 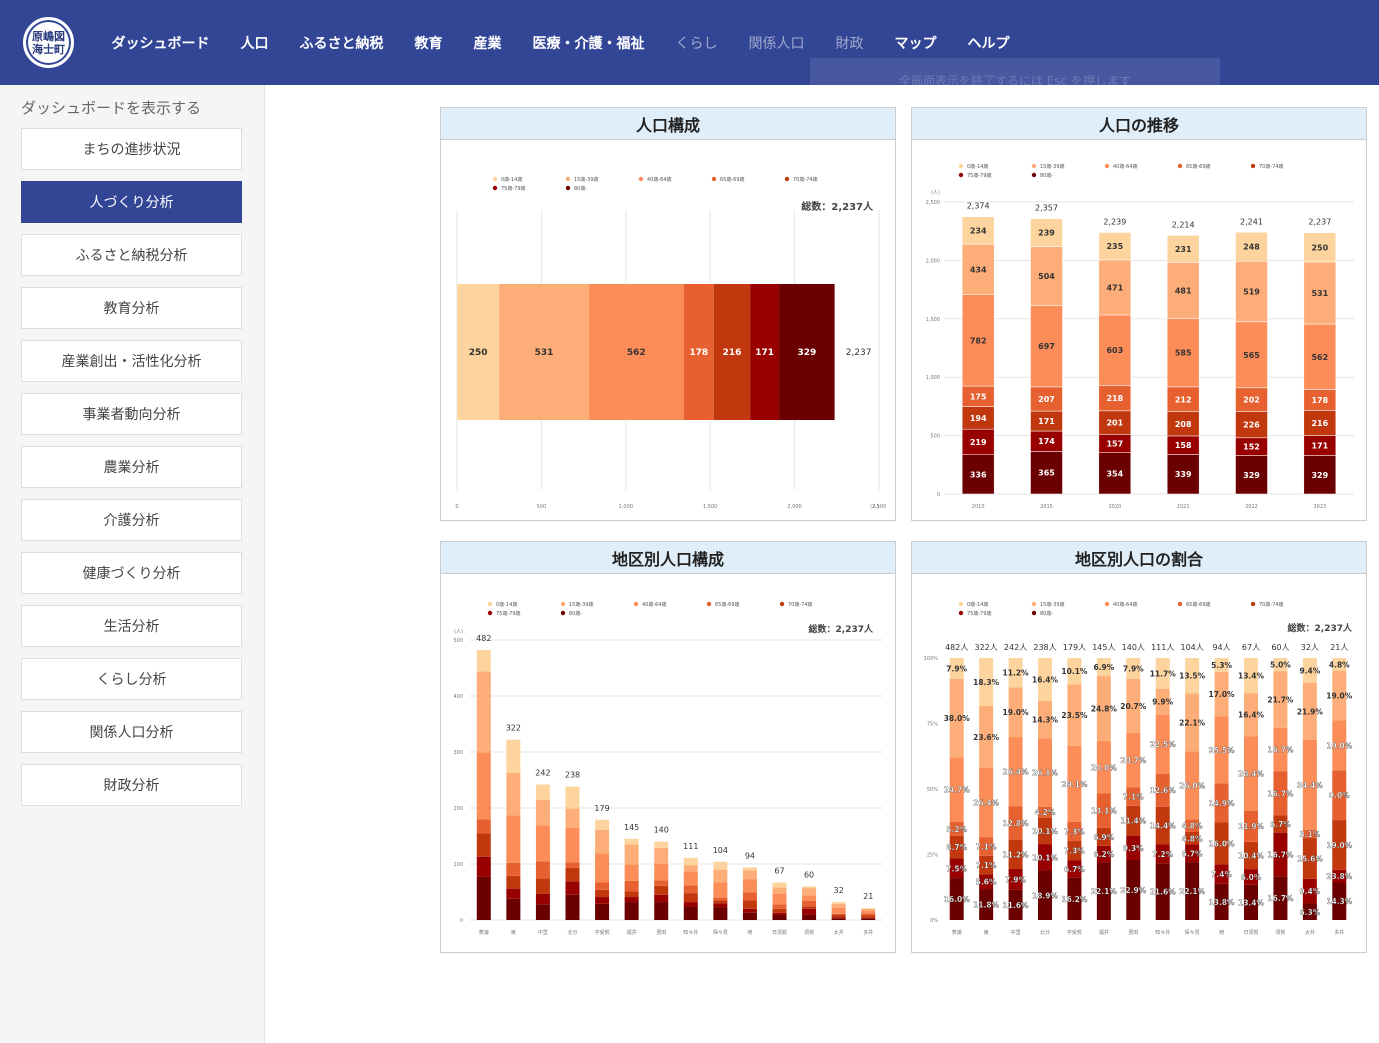 What do you see at coordinates (131, 520) in the screenshot?
I see `sidebar-item: 介護分析` at bounding box center [131, 520].